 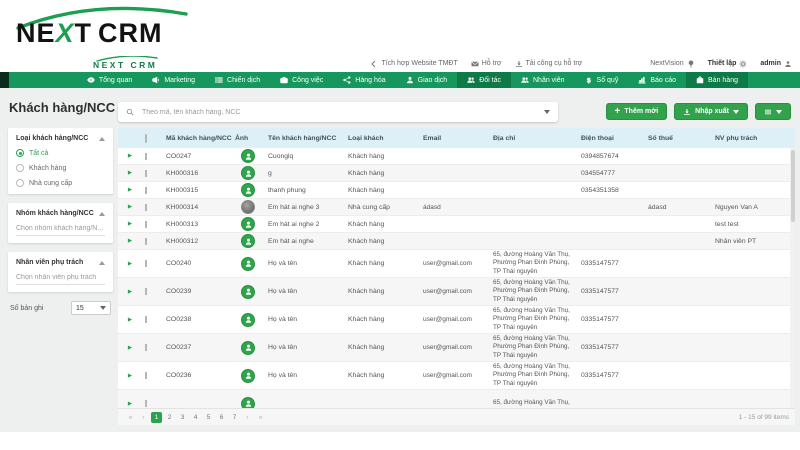 I want to click on search-input, so click(x=339, y=112).